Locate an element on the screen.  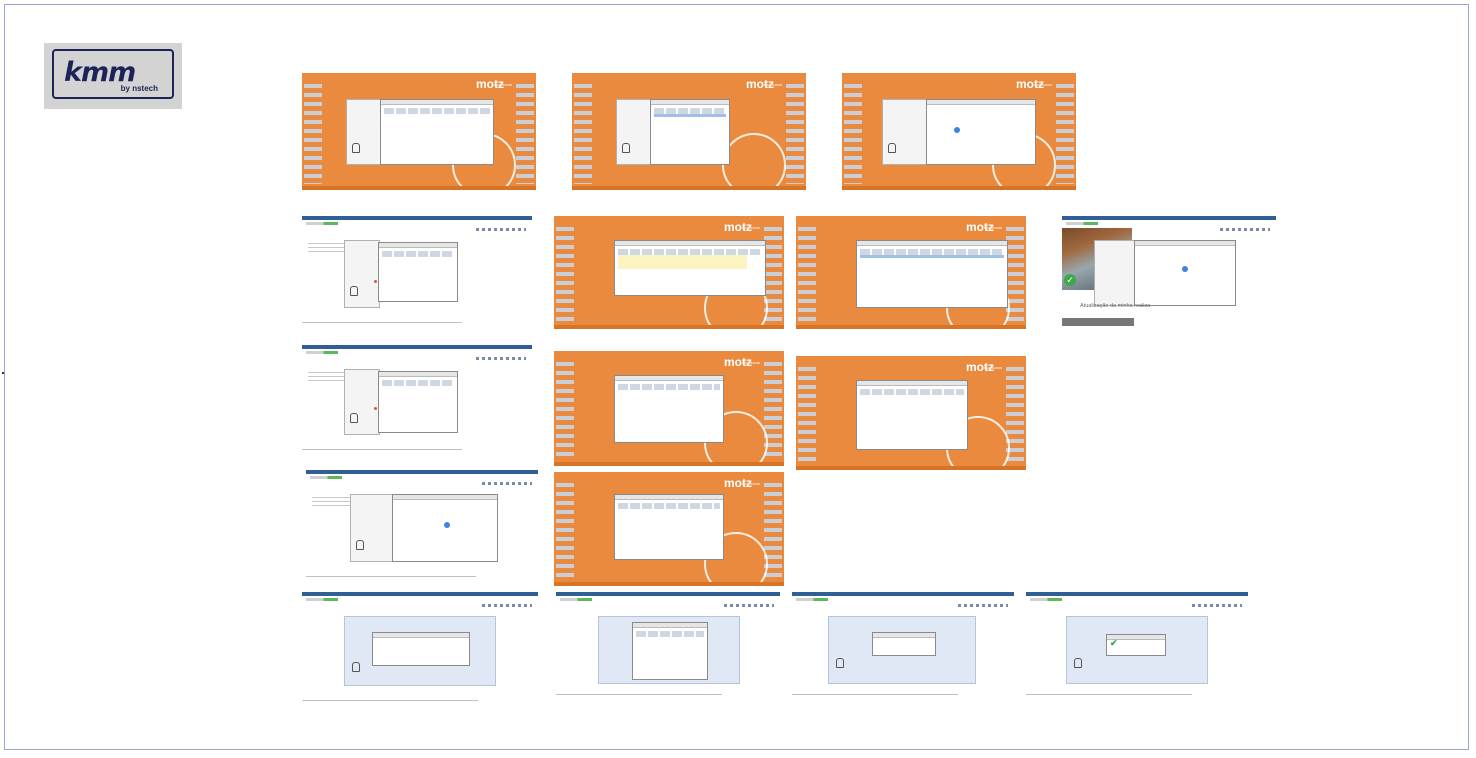
logo-border: kmm by nstech is located at coordinates (113, 74).